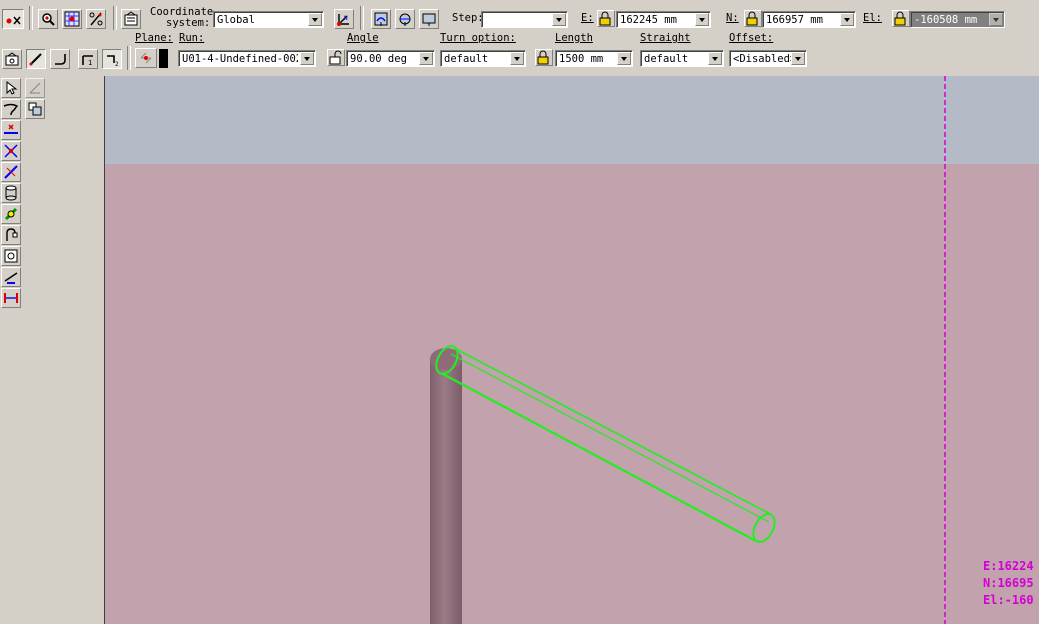 The width and height of the screenshot is (1039, 624). What do you see at coordinates (587, 18) in the screenshot?
I see `easting-label: E:` at bounding box center [587, 18].